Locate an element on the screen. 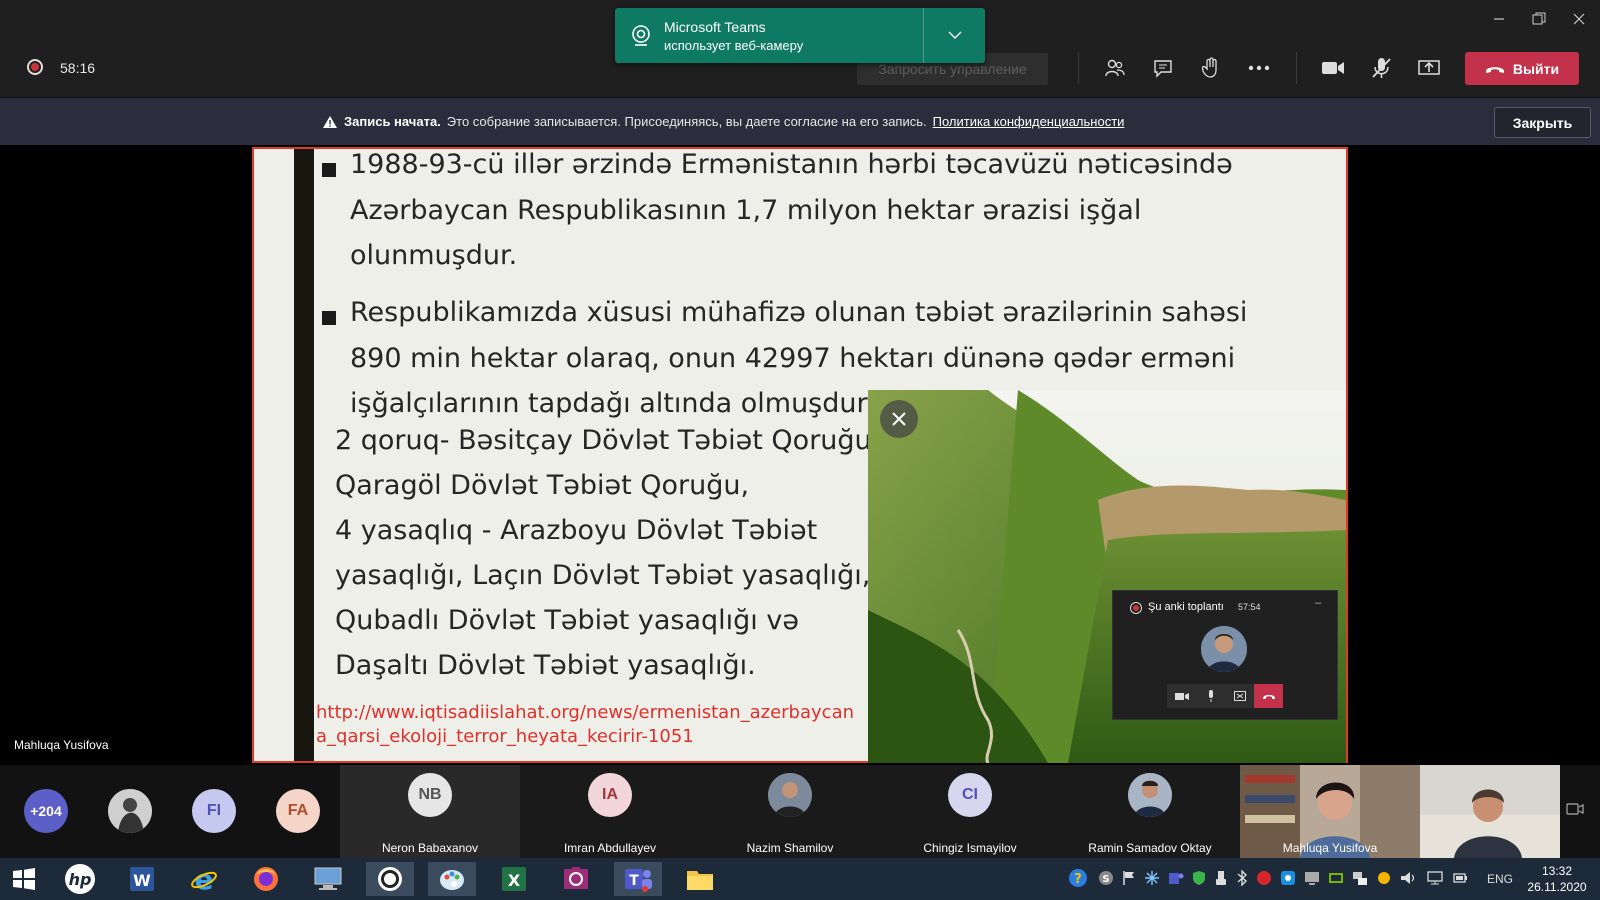  svg-text: T is located at coordinates (634, 881).